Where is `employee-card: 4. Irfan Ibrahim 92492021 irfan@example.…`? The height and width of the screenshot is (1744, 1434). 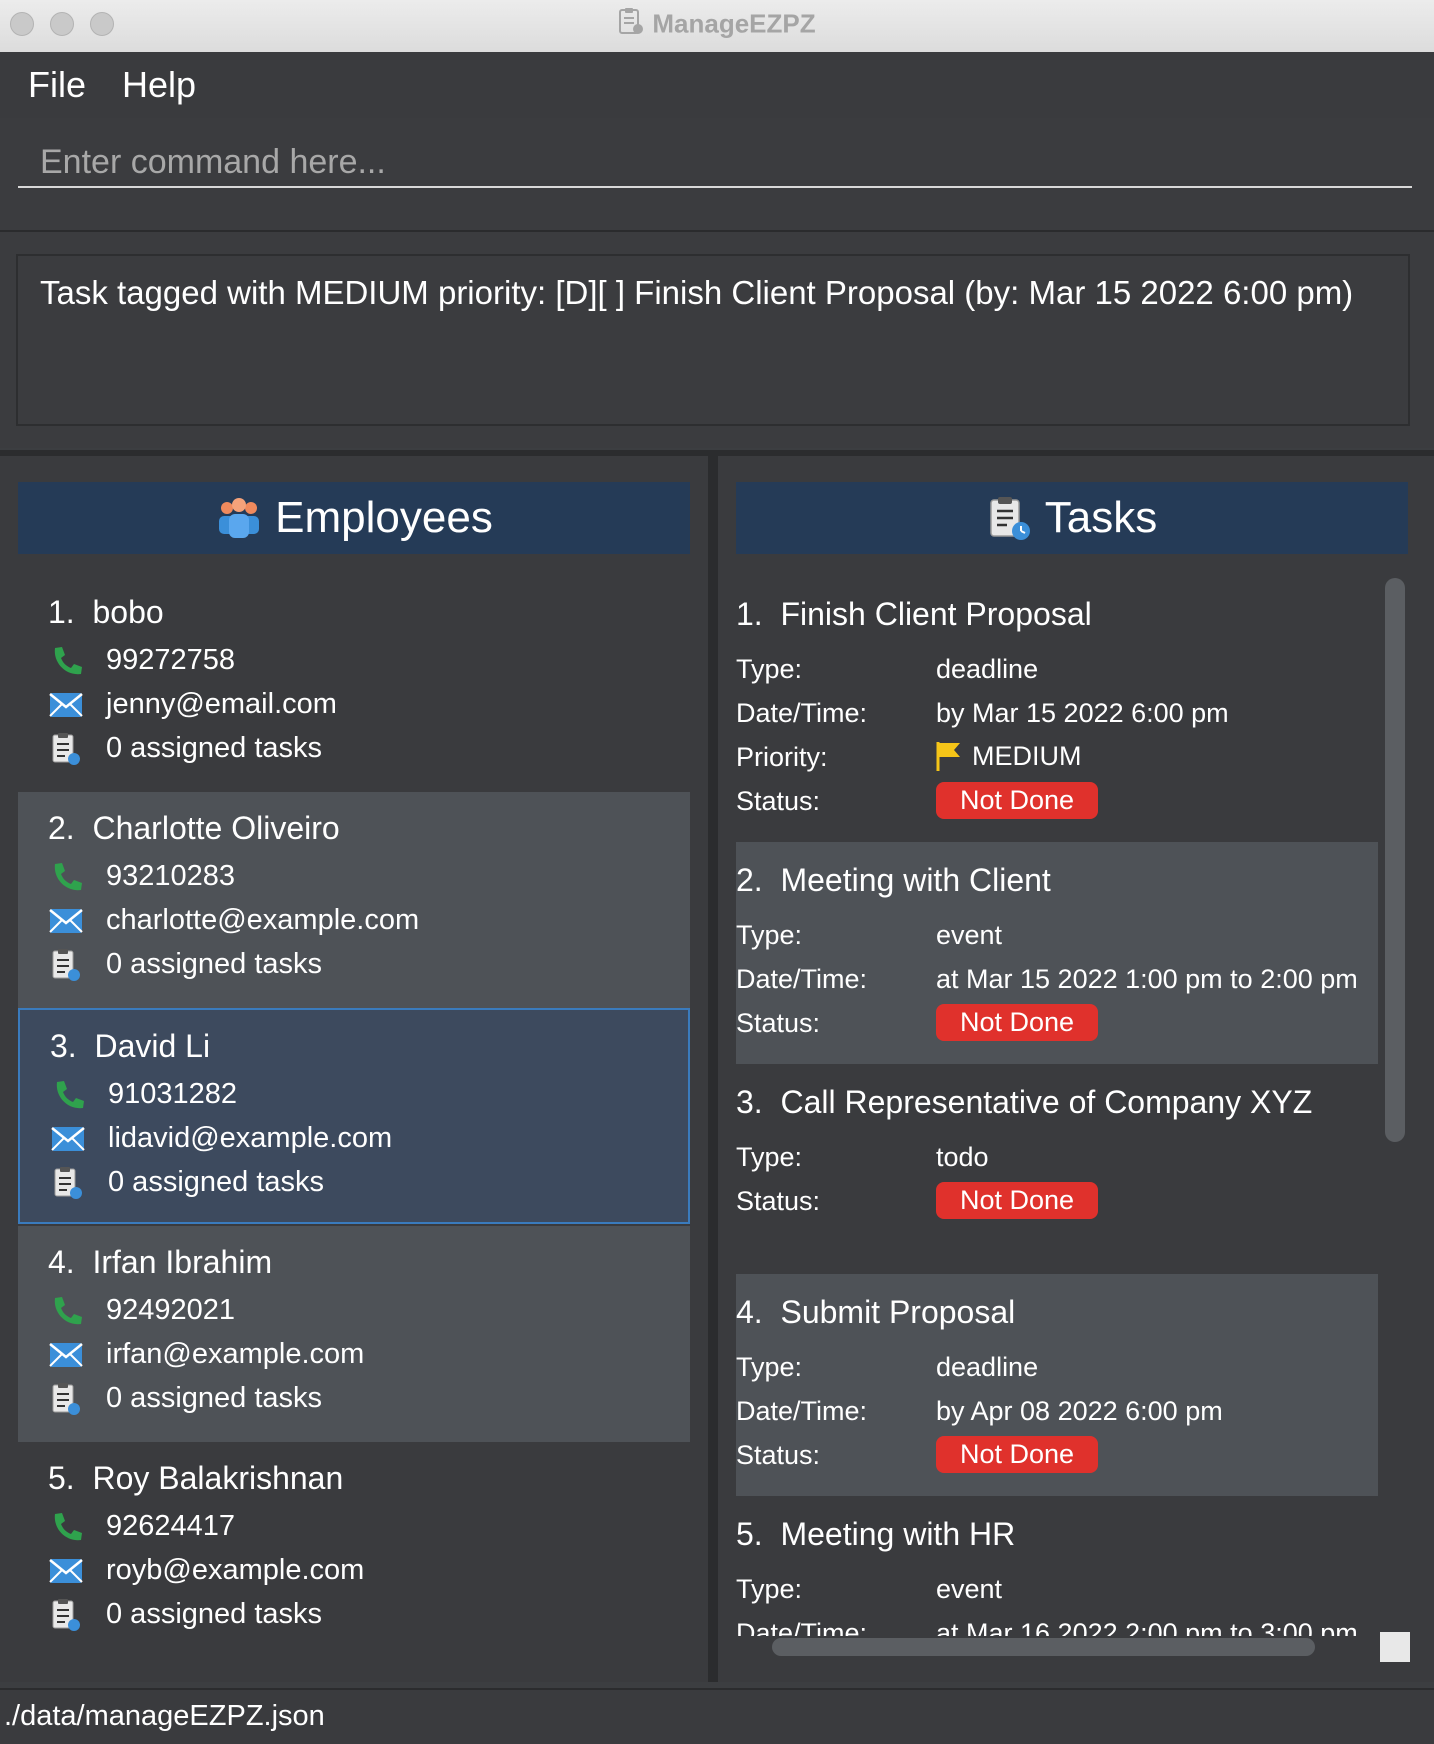
employee-card: 4. Irfan Ibrahim 92492021 irfan@example.… is located at coordinates (354, 1334).